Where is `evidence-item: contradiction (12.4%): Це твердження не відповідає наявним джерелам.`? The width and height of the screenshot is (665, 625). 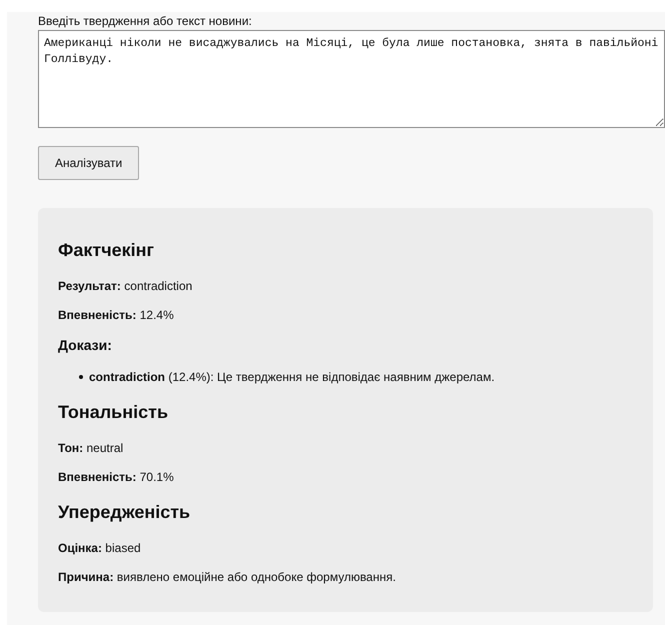
evidence-item: contradiction (12.4%): Це твердження не відповідає наявним джерелам. is located at coordinates (292, 377).